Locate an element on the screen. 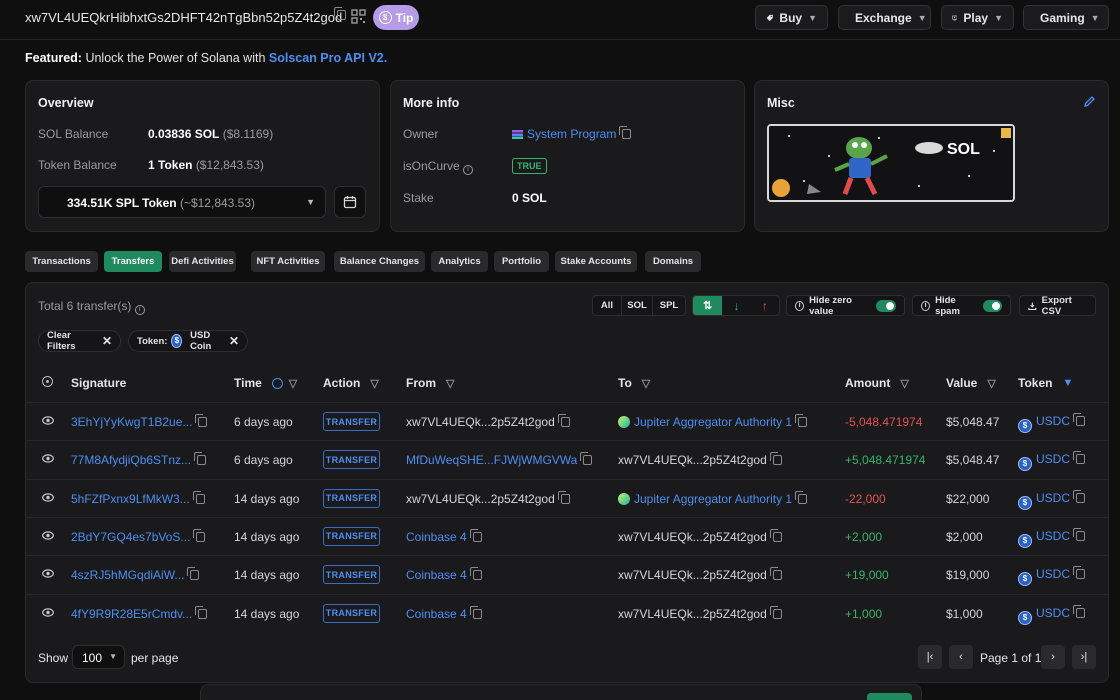 This screenshot has height=700, width=1120. from-cell: xw7VL4UEQk...2p5Z4t2god is located at coordinates (488, 498).